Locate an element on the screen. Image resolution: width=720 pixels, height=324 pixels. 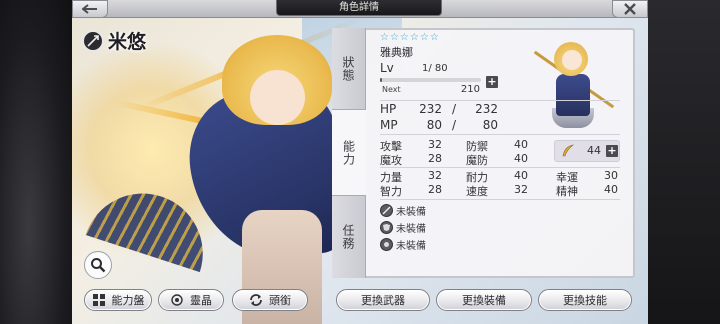
exp-bar-fill is located at coordinates (381, 80).